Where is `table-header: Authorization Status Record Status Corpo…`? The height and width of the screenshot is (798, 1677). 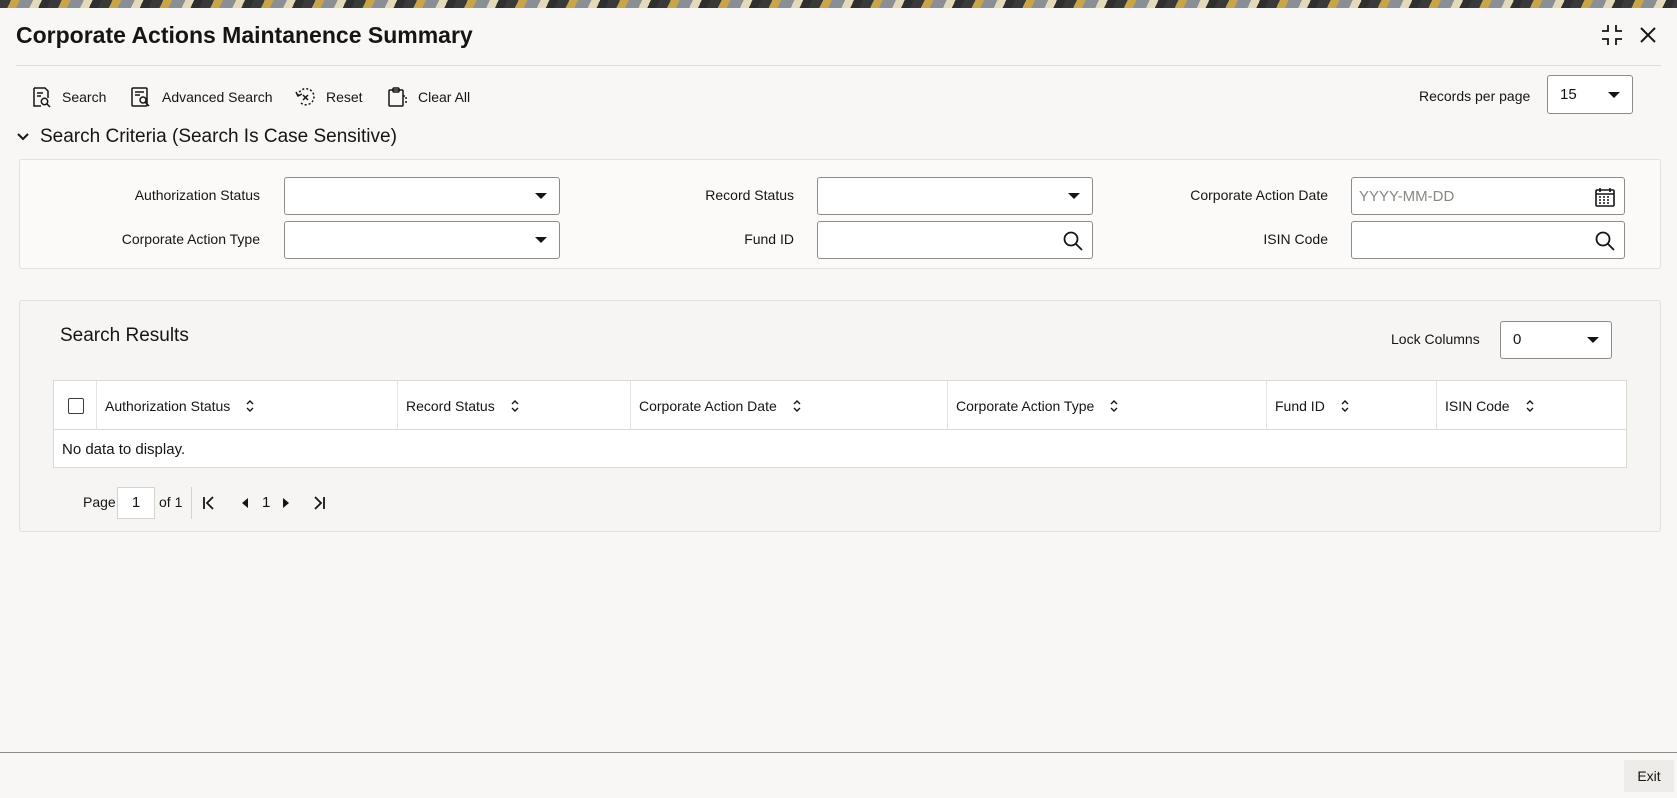
table-header: Authorization Status Record Status Corpo… is located at coordinates (840, 405).